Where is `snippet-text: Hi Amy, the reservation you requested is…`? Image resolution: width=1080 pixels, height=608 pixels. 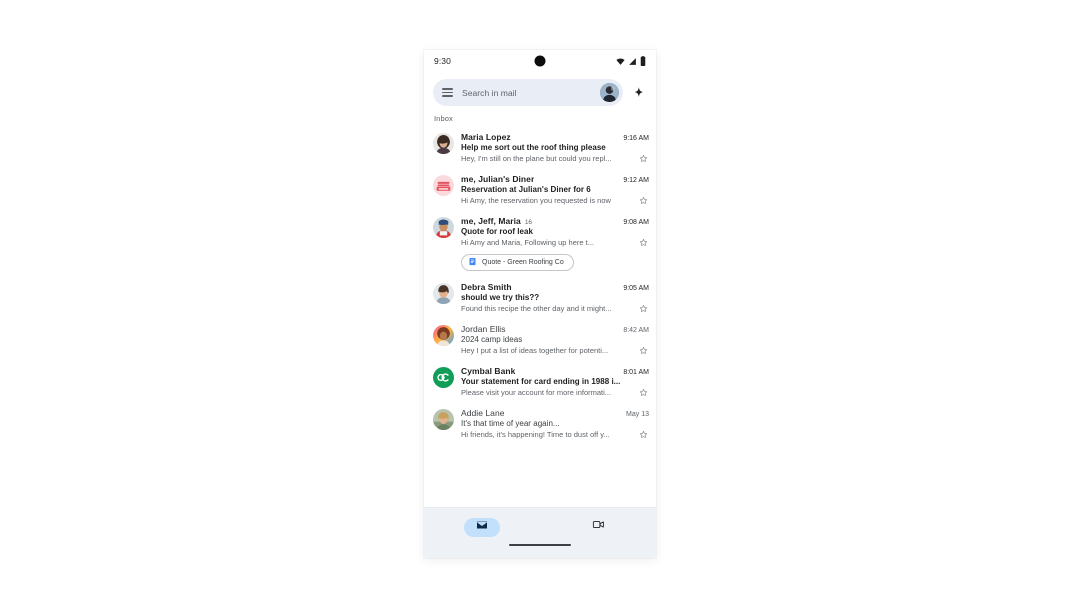
snippet-text: Hi Amy, the reservation you requested is… is located at coordinates (536, 200).